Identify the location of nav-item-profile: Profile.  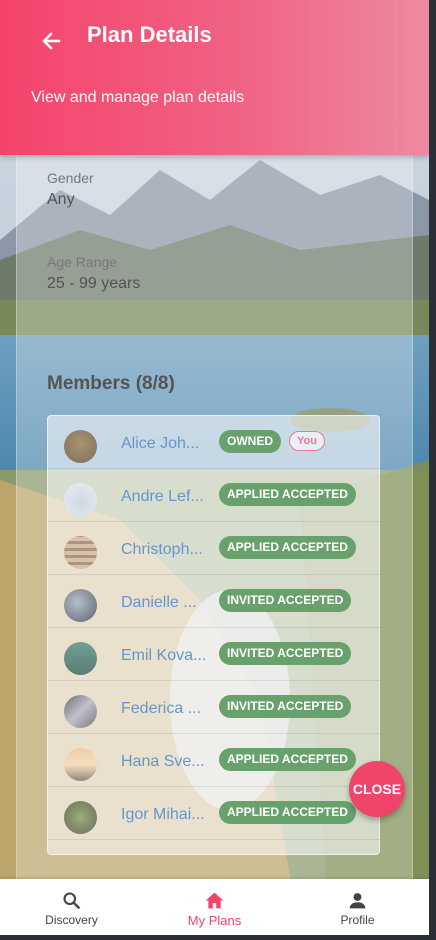
(357, 907).